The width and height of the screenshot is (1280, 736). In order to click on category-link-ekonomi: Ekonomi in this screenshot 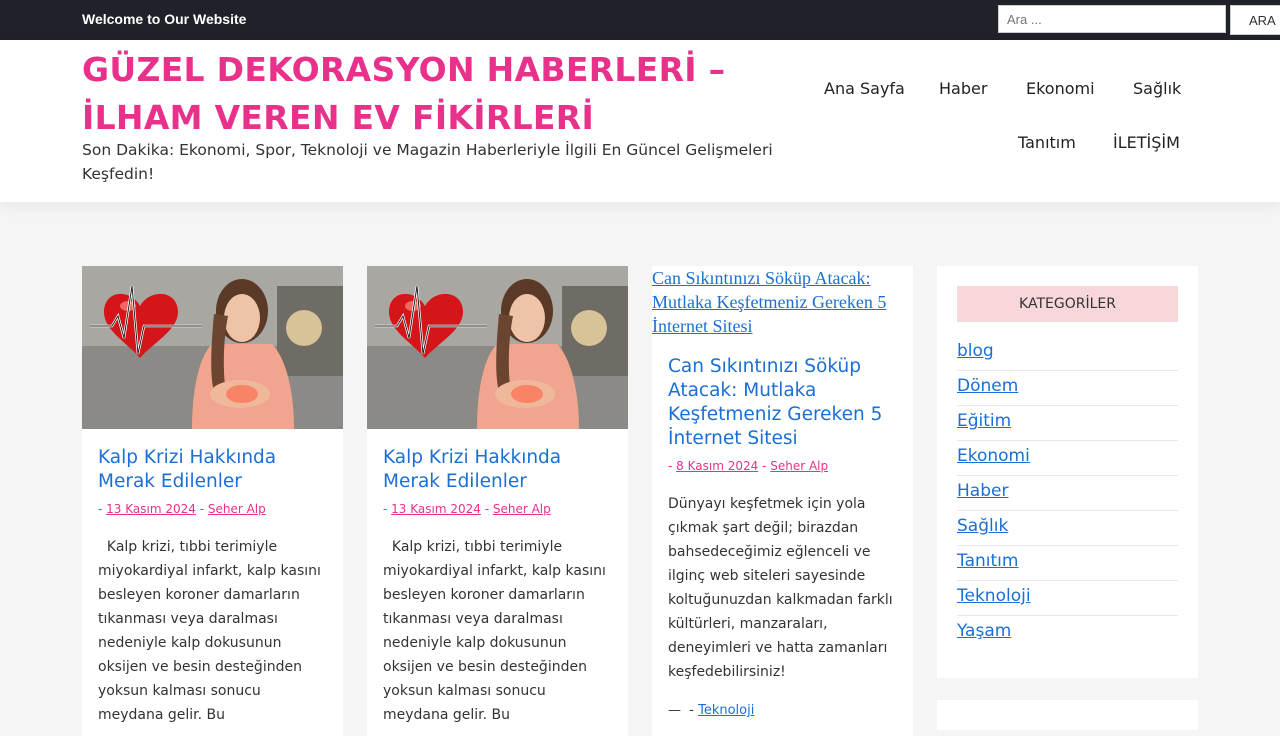, I will do `click(1067, 453)`.